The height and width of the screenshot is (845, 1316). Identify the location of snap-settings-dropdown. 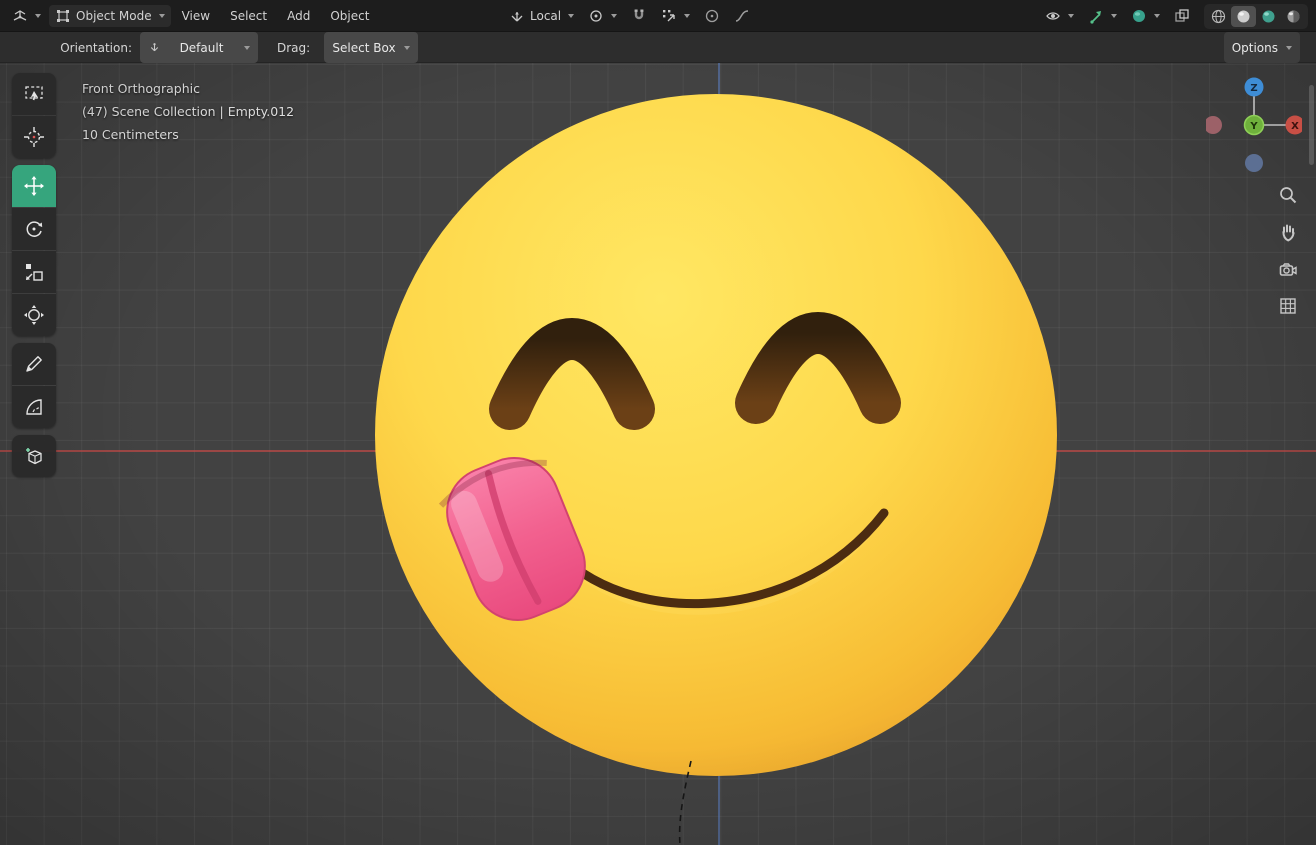
(675, 16).